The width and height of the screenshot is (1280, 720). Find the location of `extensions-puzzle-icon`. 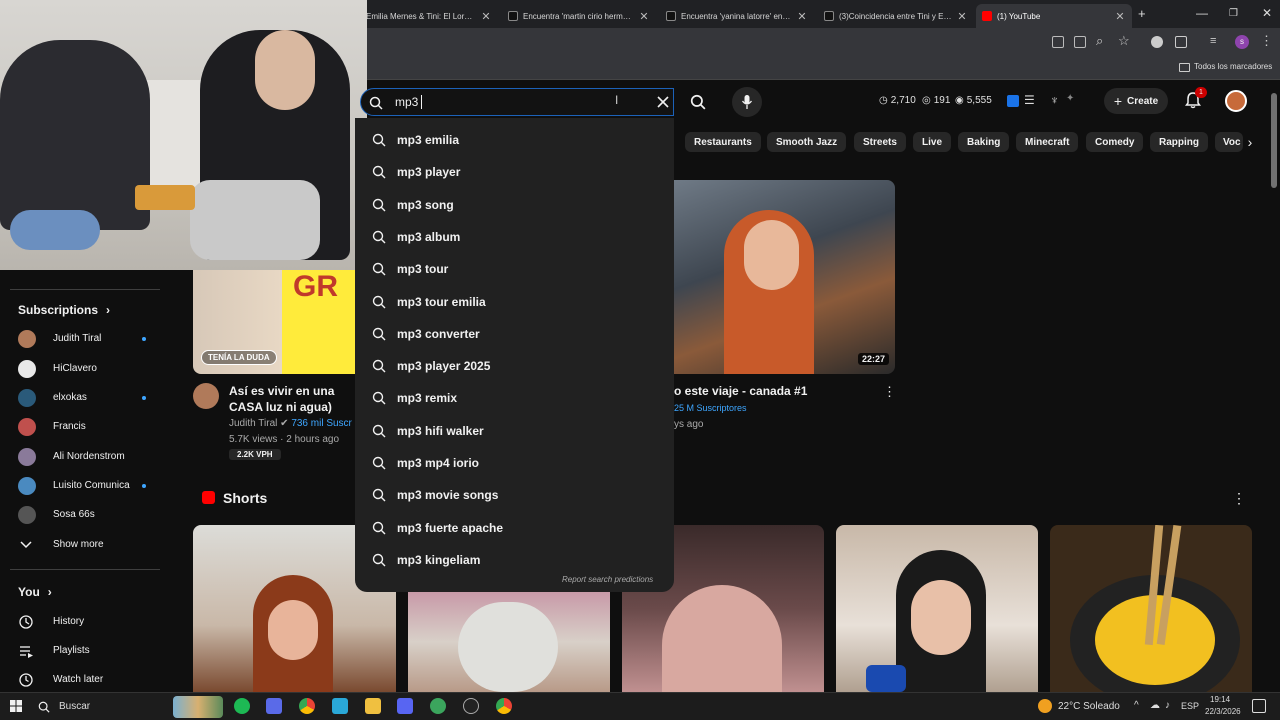

extensions-puzzle-icon is located at coordinates (1181, 42).